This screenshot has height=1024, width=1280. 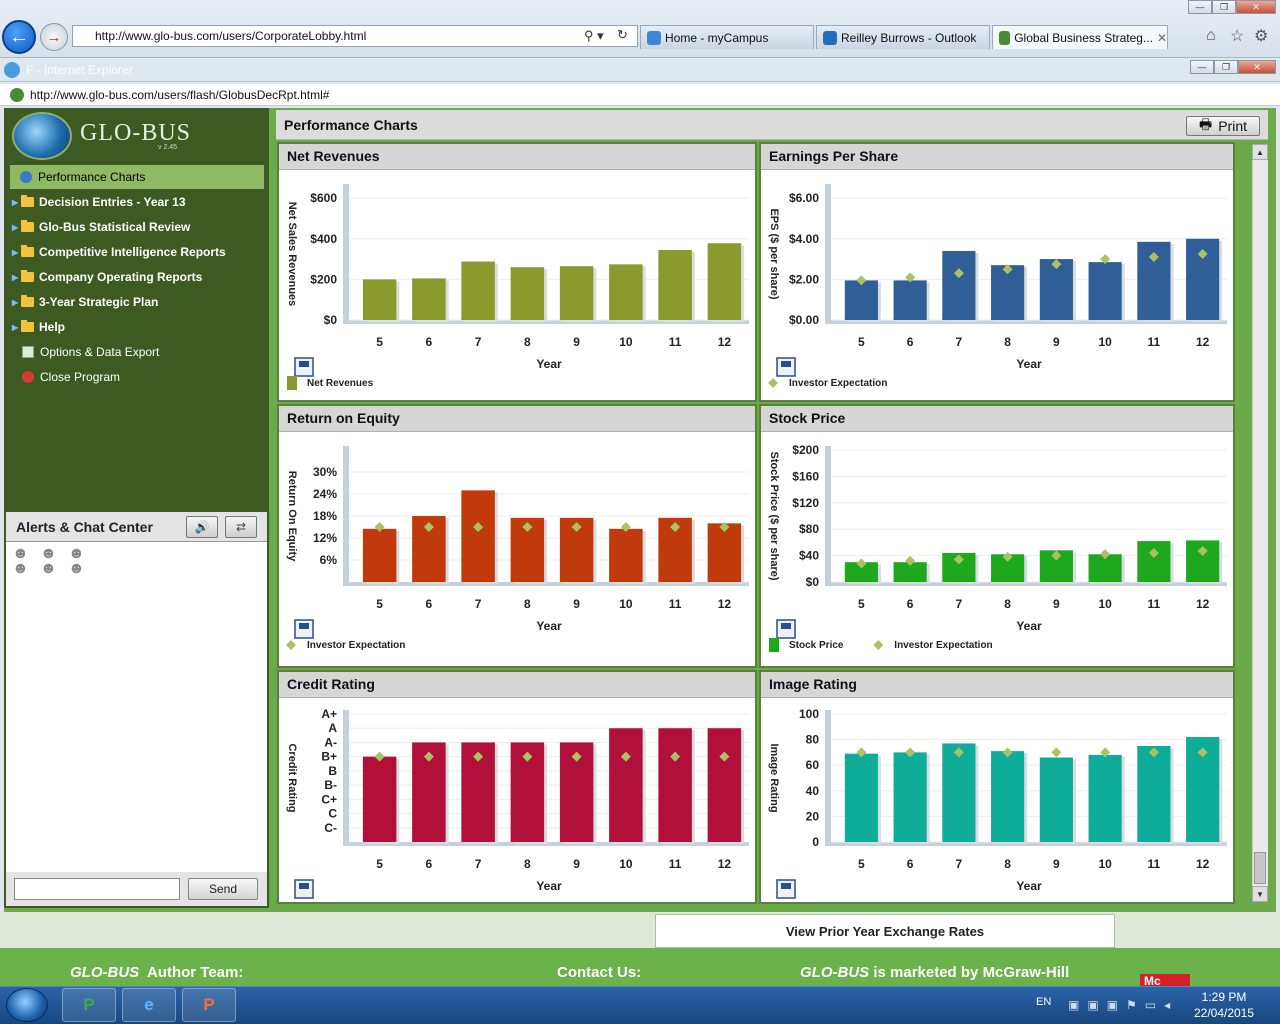 I want to click on y-tick-label: A-, so click(x=330, y=742).